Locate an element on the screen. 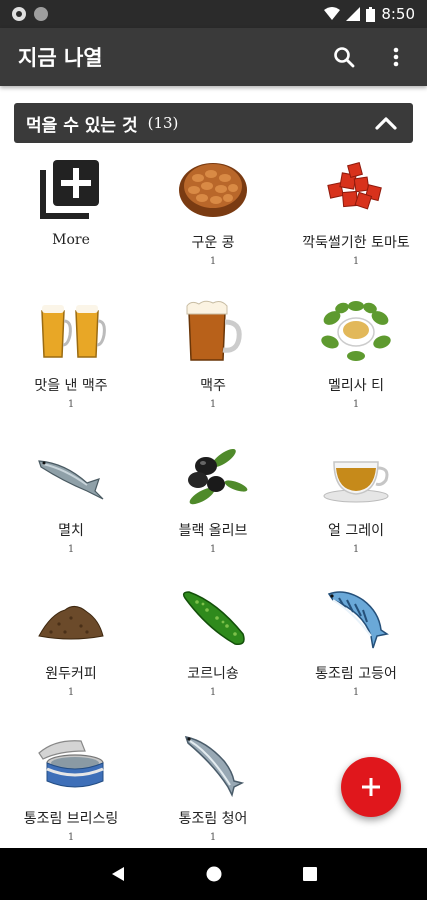  settings-icon is located at coordinates (19, 14).